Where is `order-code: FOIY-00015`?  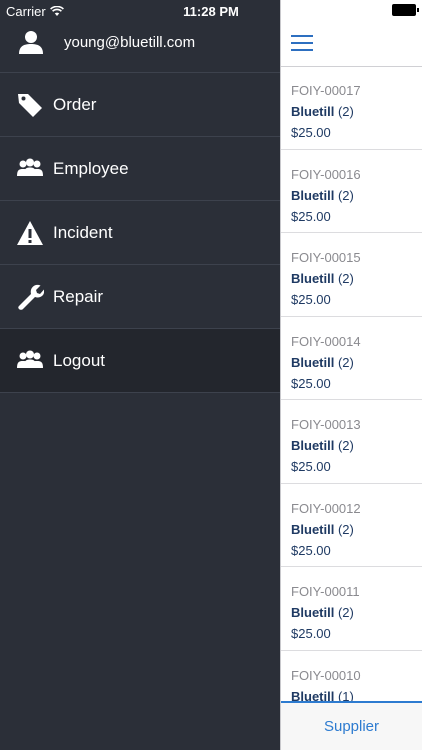
order-code: FOIY-00015 is located at coordinates (326, 257).